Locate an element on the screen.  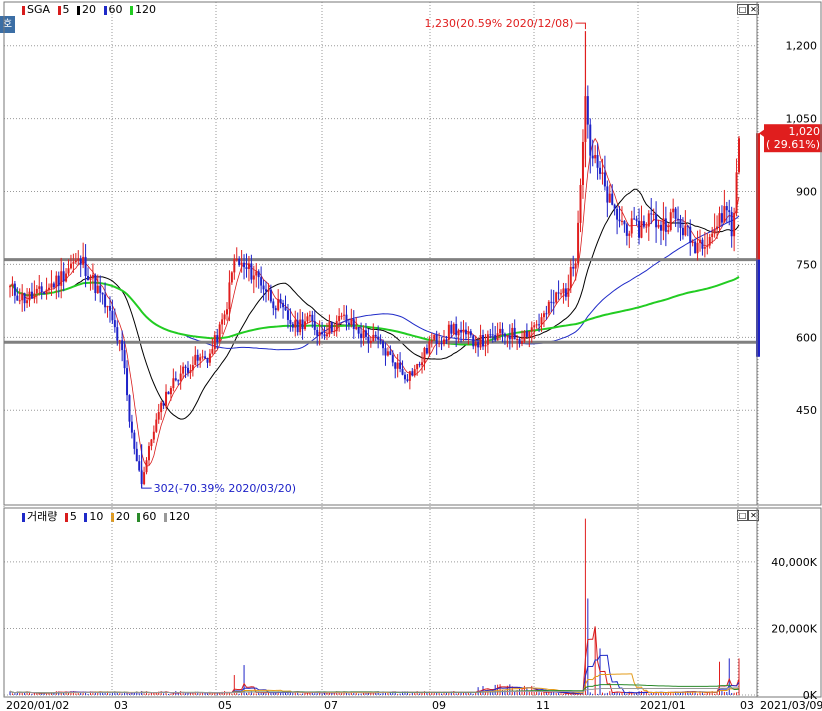
x-tick-label: 09 is located at coordinates (439, 705).